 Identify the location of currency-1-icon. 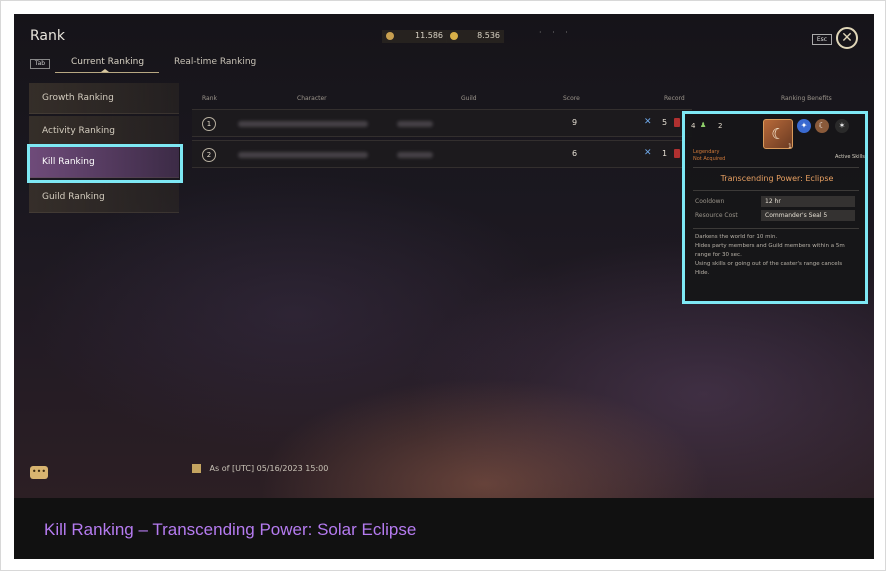
(390, 35).